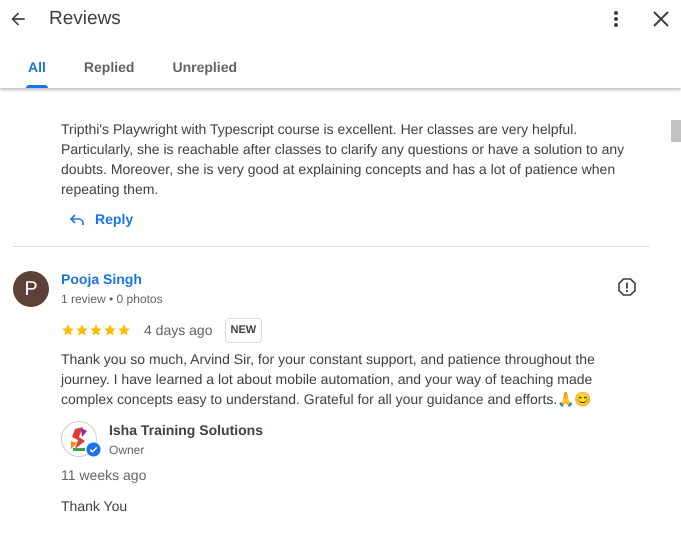 This screenshot has height=533, width=681. Describe the element at coordinates (101, 219) in the screenshot. I see `reply-button: Reply` at that location.